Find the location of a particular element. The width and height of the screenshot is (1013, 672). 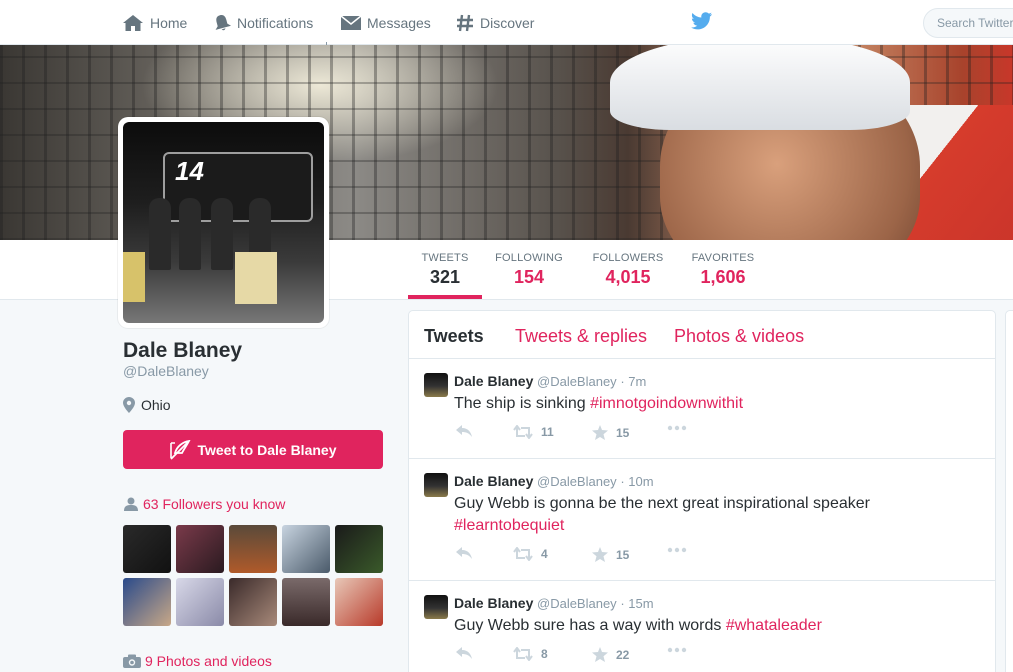

stat-tweets-label: TWEETS is located at coordinates (445, 258).